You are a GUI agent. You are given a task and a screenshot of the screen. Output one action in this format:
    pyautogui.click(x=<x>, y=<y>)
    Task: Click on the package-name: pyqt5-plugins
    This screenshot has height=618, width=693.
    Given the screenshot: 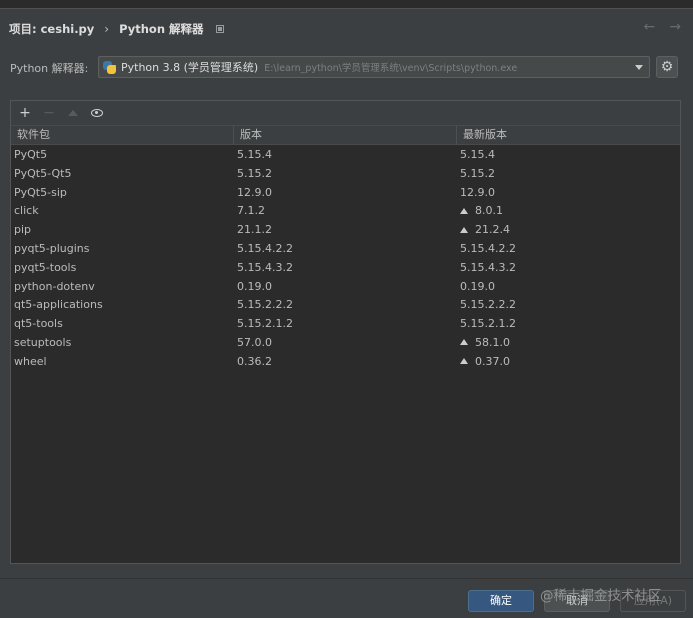 What is the action you would take?
    pyautogui.click(x=52, y=248)
    